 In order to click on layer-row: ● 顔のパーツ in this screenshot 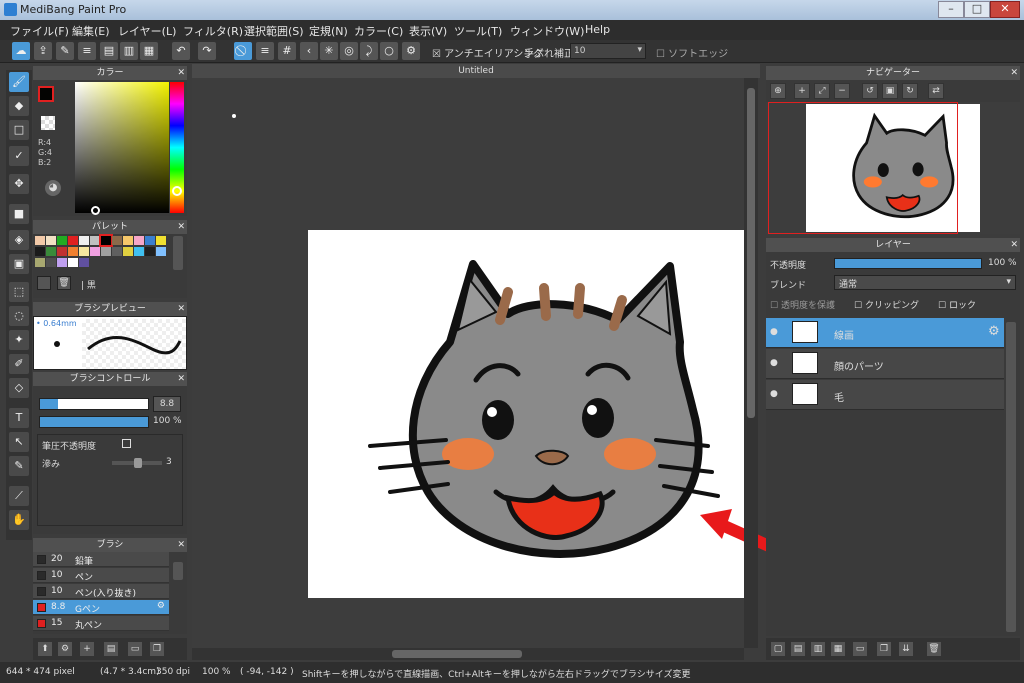, I will do `click(885, 364)`.